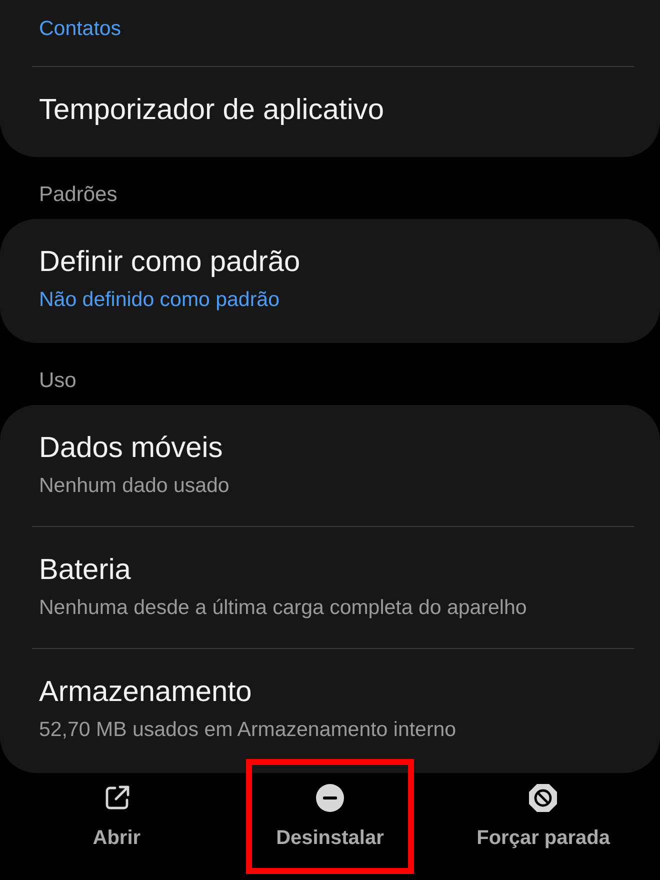 Image resolution: width=660 pixels, height=880 pixels. I want to click on setting-title: Dados móveis, so click(330, 448).